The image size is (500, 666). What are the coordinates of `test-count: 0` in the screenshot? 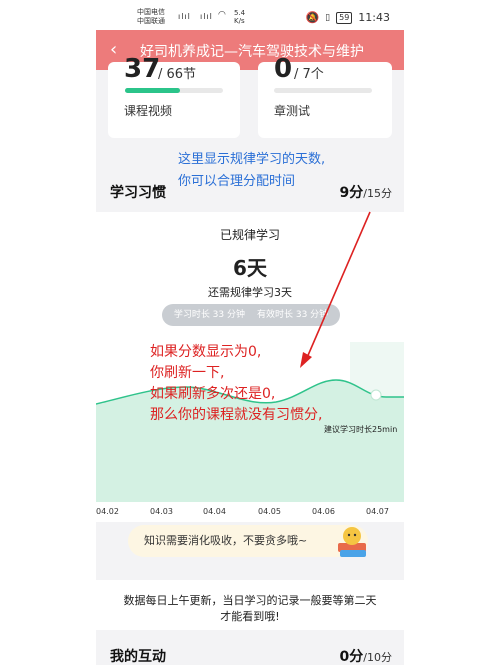 It's located at (283, 69).